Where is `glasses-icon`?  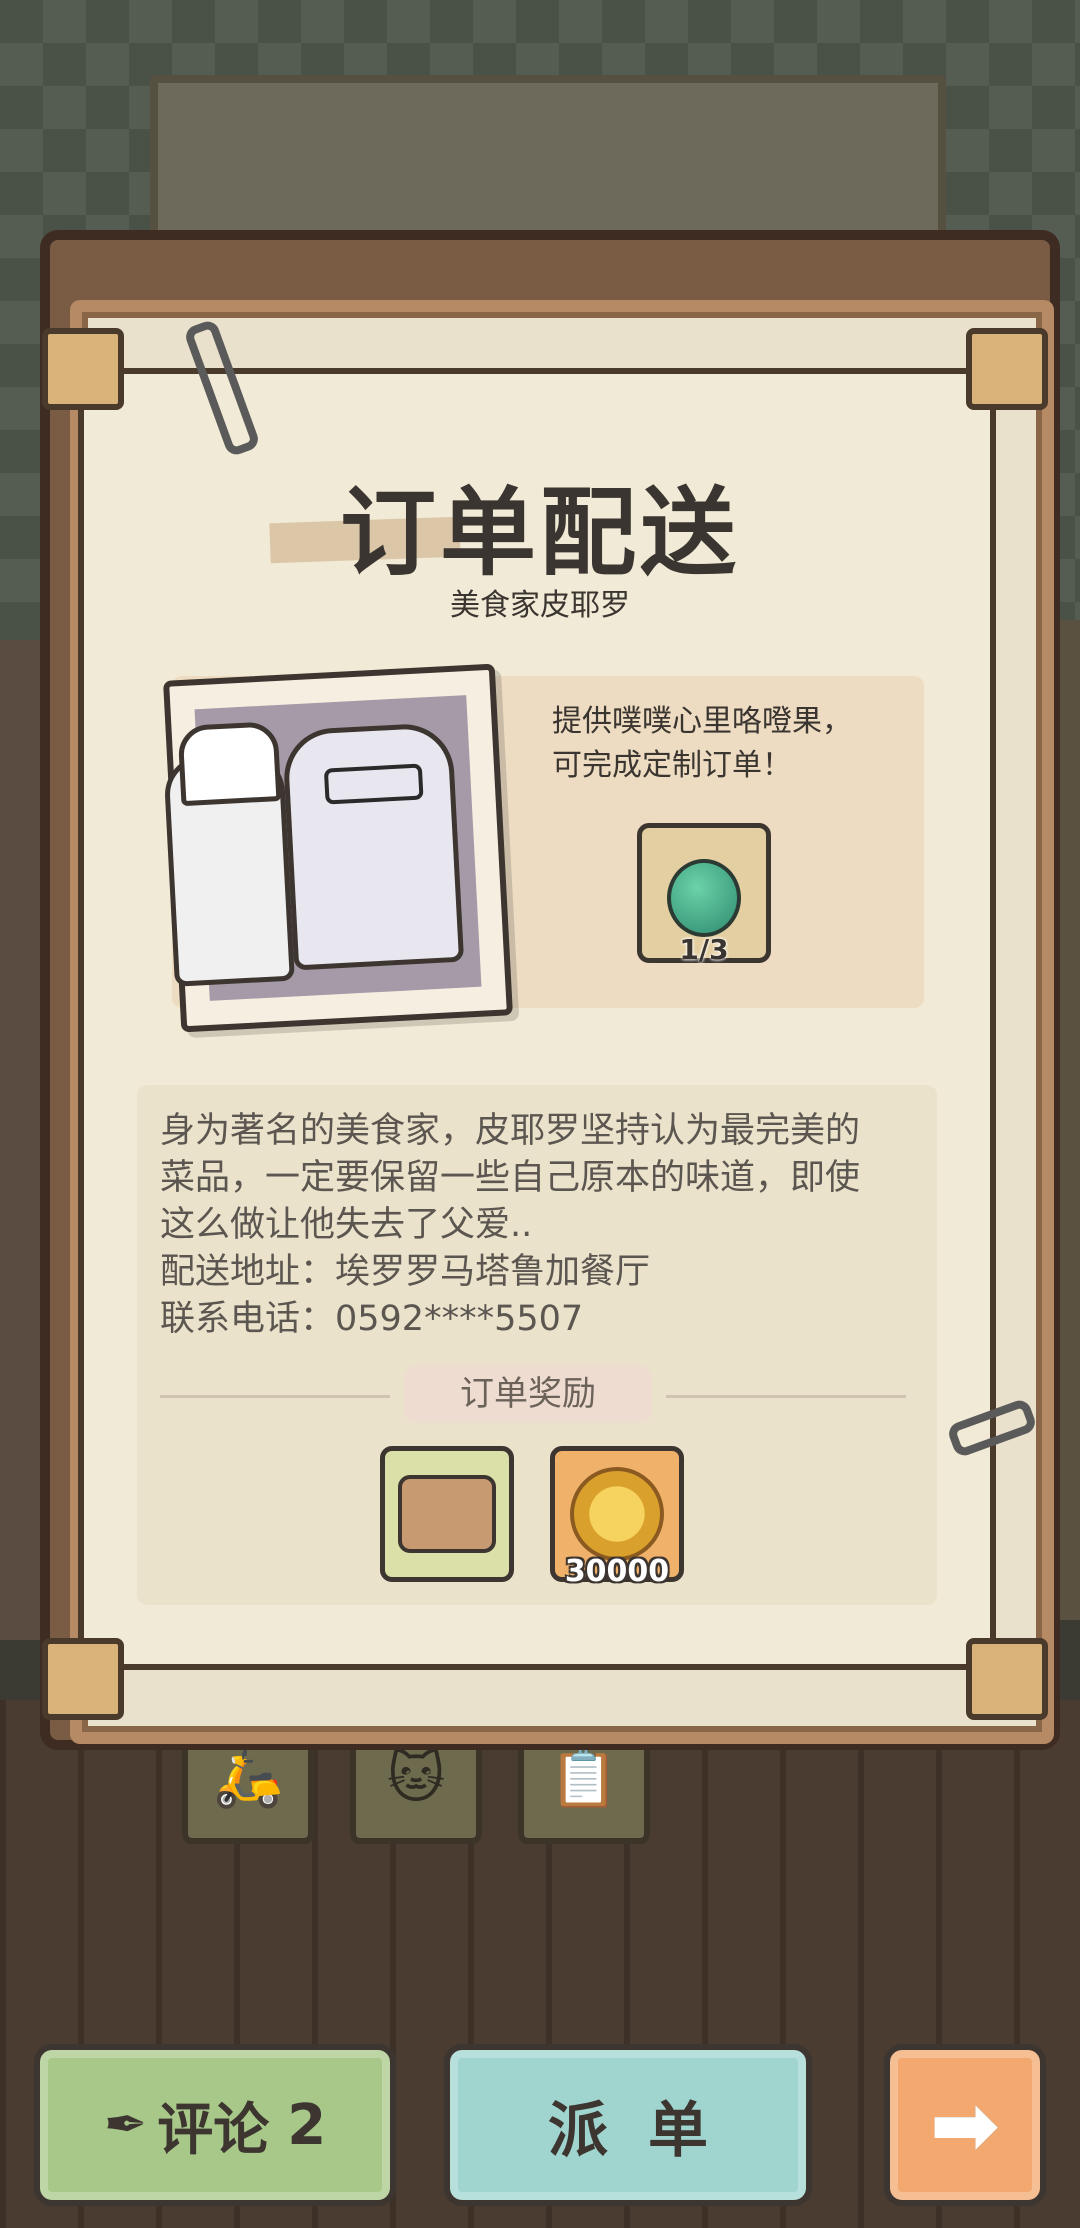 glasses-icon is located at coordinates (373, 784).